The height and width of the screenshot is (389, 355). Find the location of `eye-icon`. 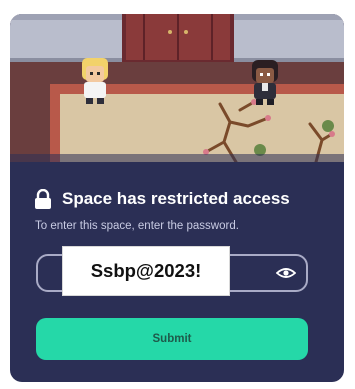

eye-icon is located at coordinates (286, 273).